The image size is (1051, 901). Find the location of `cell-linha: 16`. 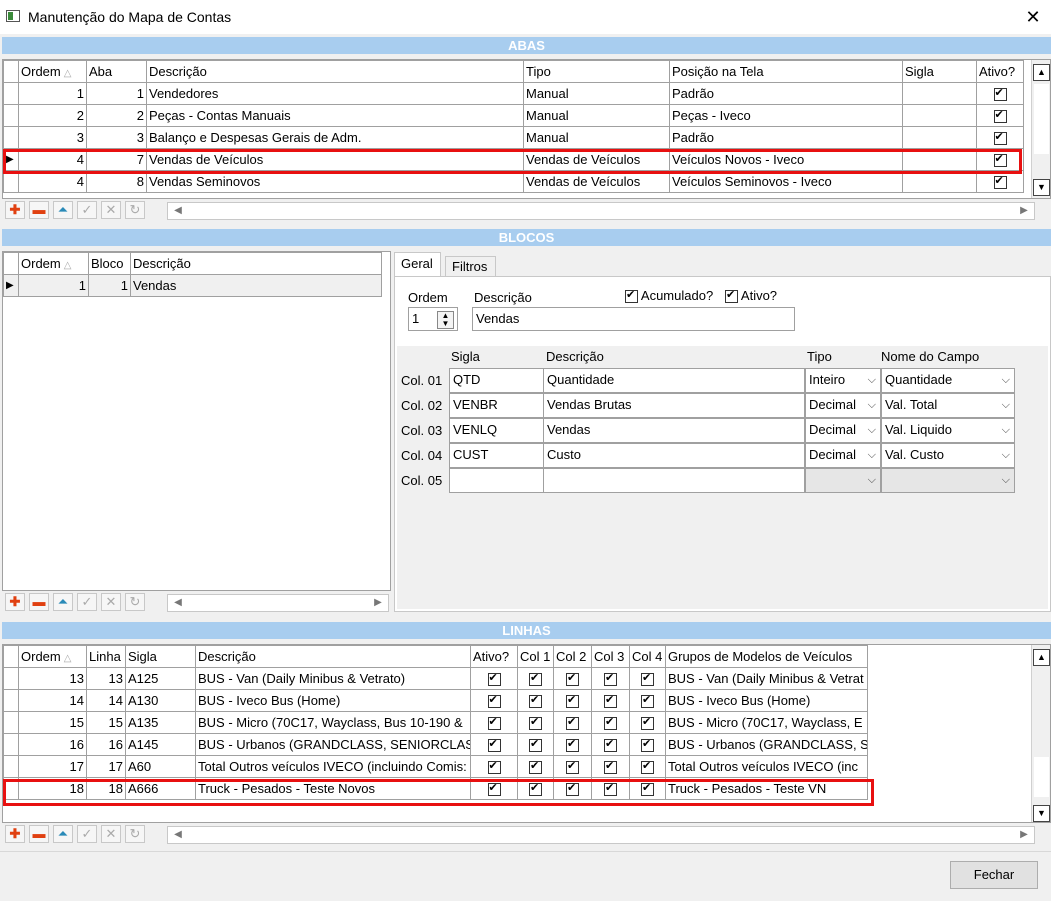

cell-linha: 16 is located at coordinates (106, 744).